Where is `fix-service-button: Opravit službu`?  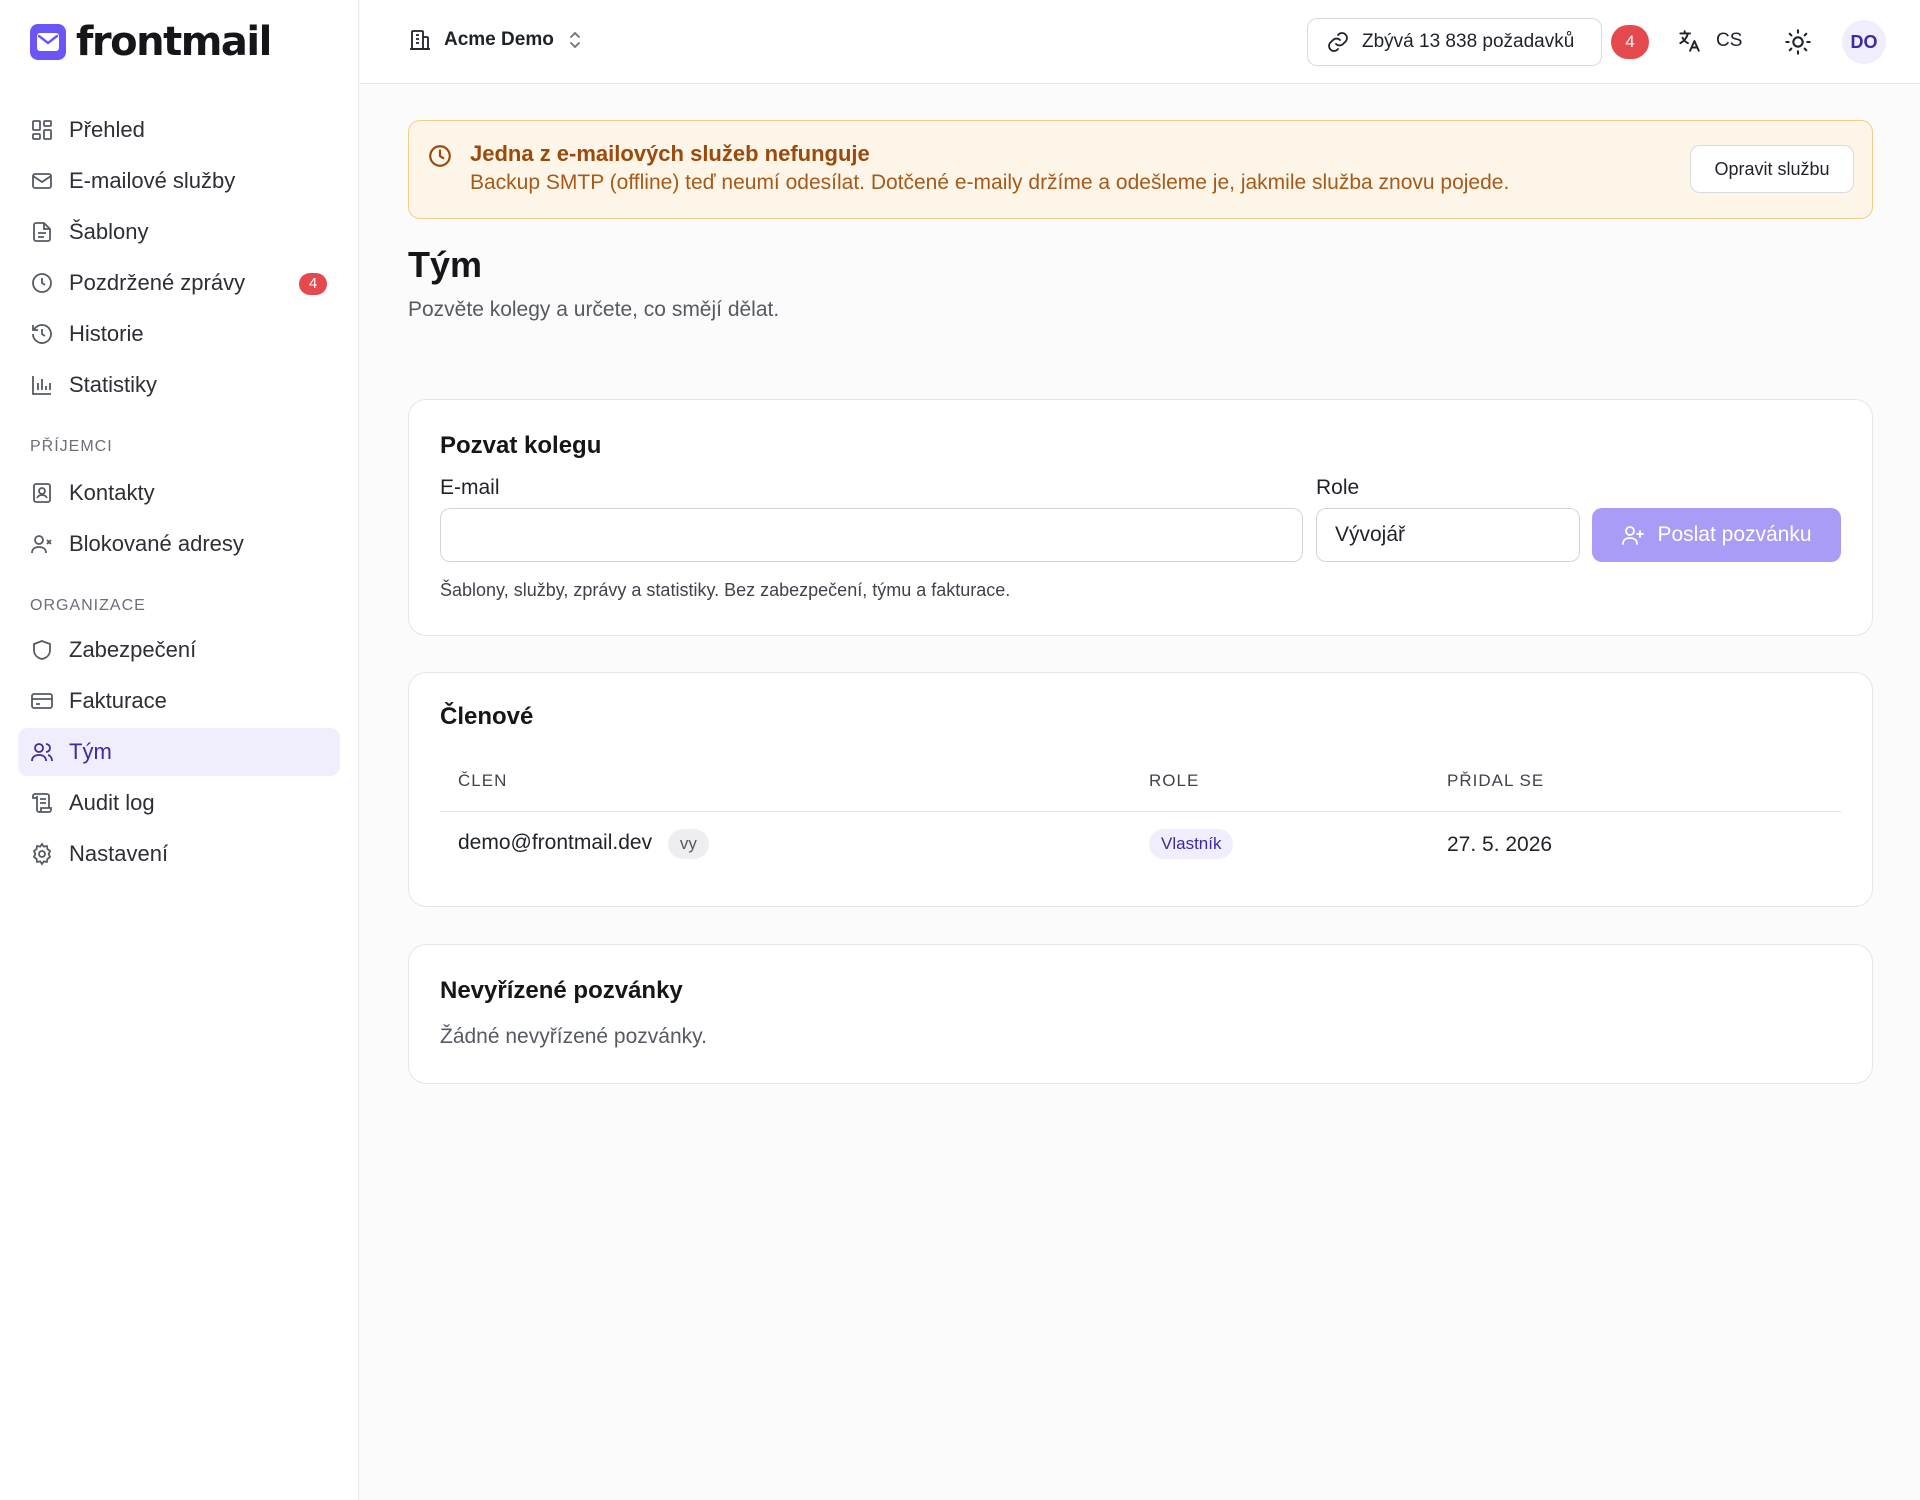 fix-service-button: Opravit službu is located at coordinates (1772, 169).